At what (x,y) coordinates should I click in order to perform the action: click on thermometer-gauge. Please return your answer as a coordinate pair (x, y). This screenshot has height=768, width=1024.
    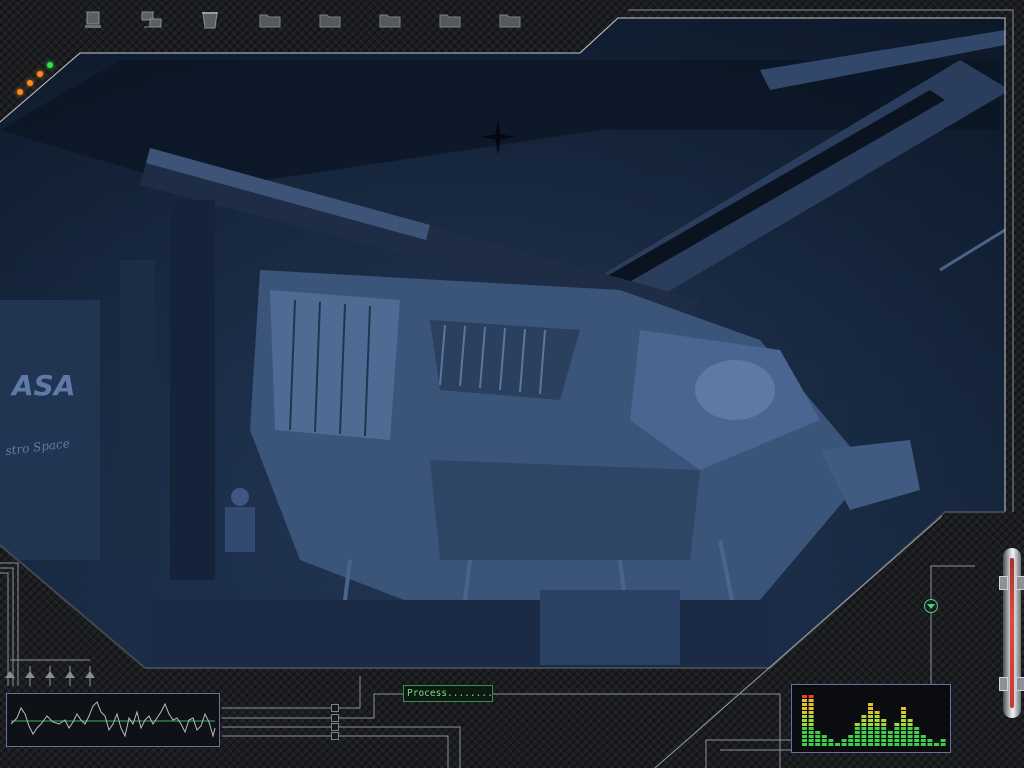
    Looking at the image, I should click on (1012, 633).